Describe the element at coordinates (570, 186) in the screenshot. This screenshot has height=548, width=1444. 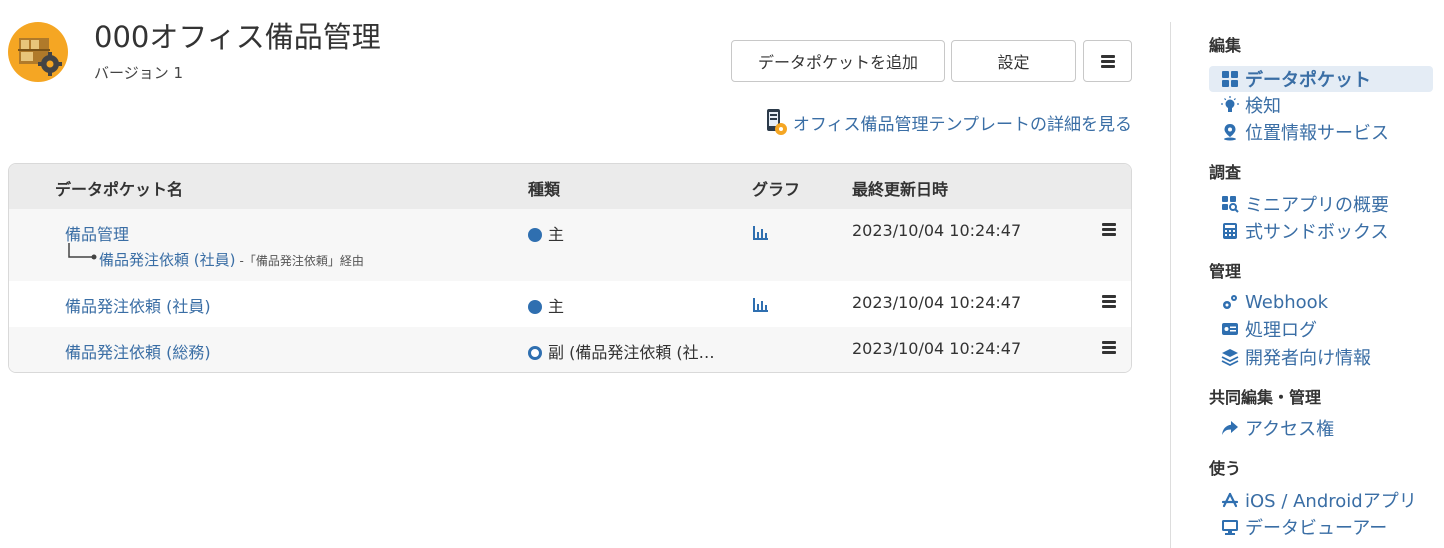
I see `table-header: データポケット名 種類 グラフ 最終更新日時` at that location.